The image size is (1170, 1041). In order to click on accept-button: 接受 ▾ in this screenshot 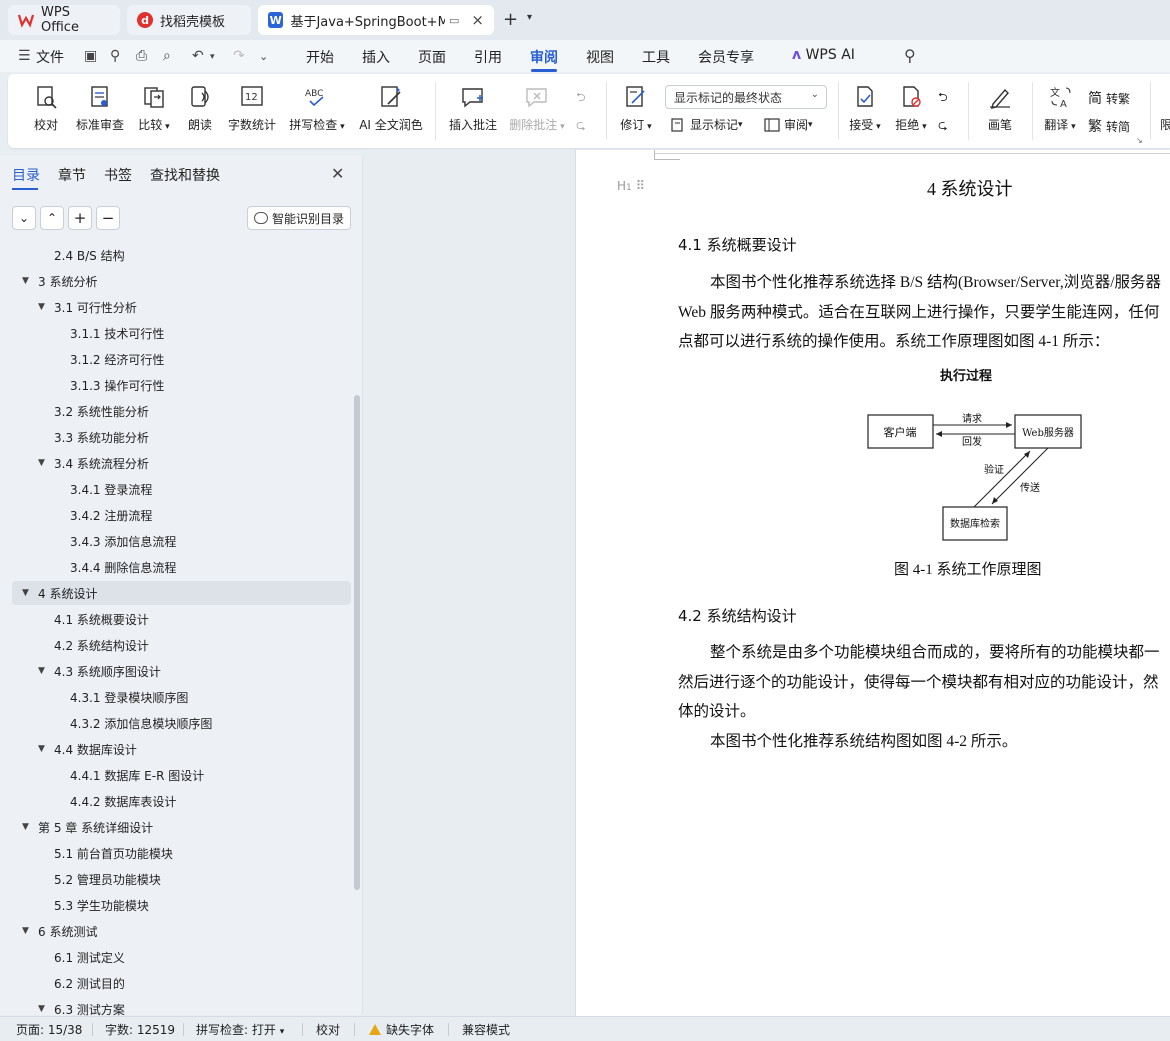, I will do `click(865, 108)`.